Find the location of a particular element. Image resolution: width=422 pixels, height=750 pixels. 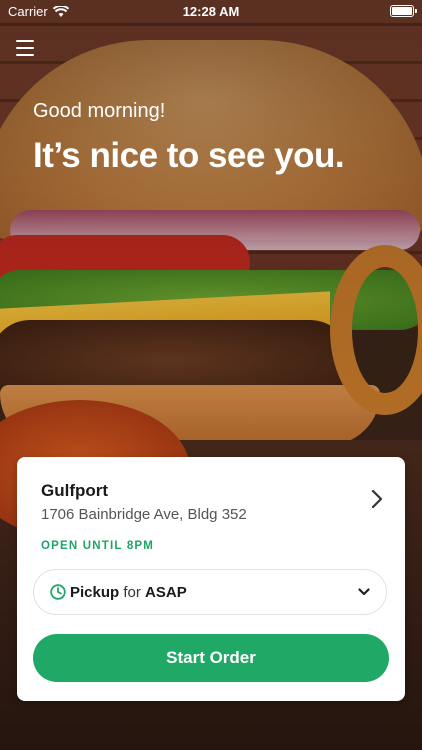

headline-text: It’s nice to see you. is located at coordinates (189, 155).